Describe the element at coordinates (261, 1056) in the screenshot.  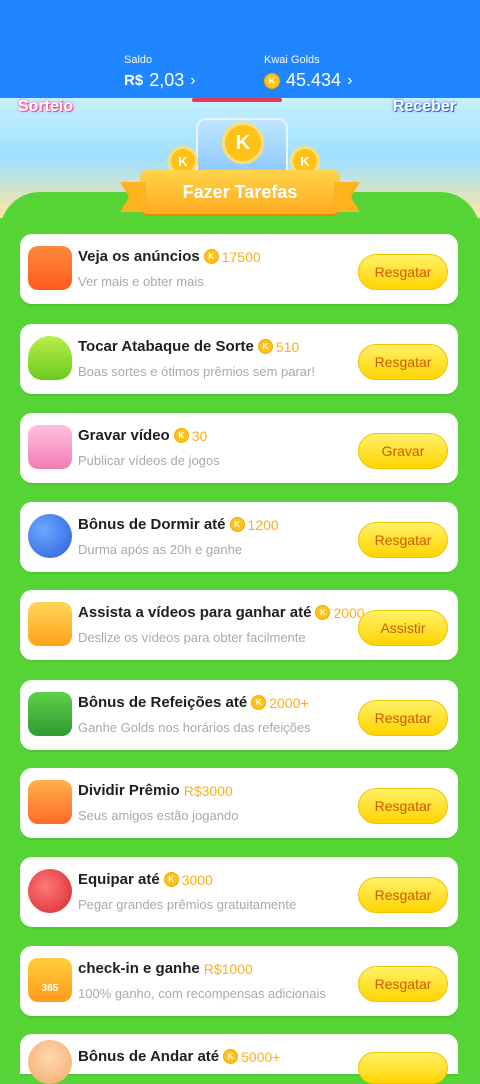
I see `task-reward: 5000+` at that location.